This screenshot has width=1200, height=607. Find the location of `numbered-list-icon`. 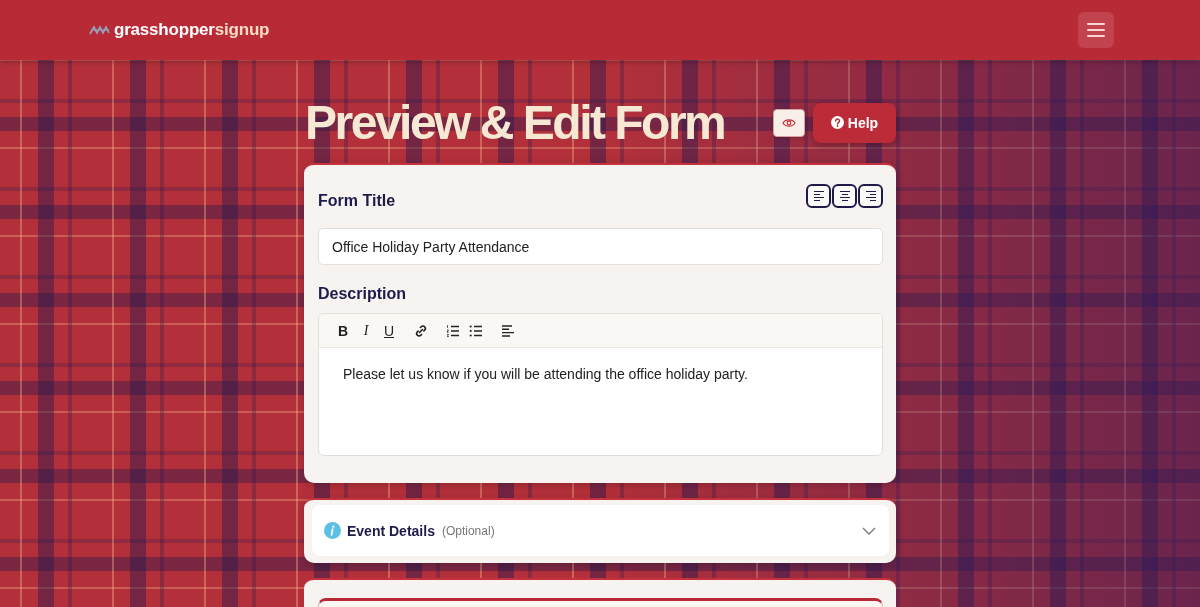

numbered-list-icon is located at coordinates (453, 330).